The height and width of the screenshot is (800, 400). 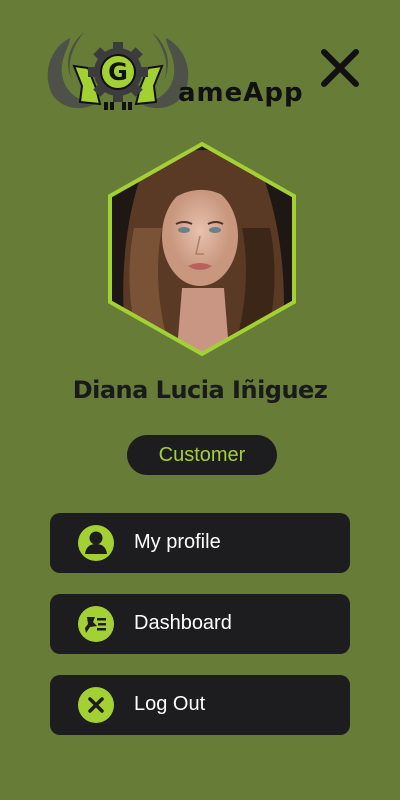 I want to click on logout-x-icon, so click(x=96, y=705).